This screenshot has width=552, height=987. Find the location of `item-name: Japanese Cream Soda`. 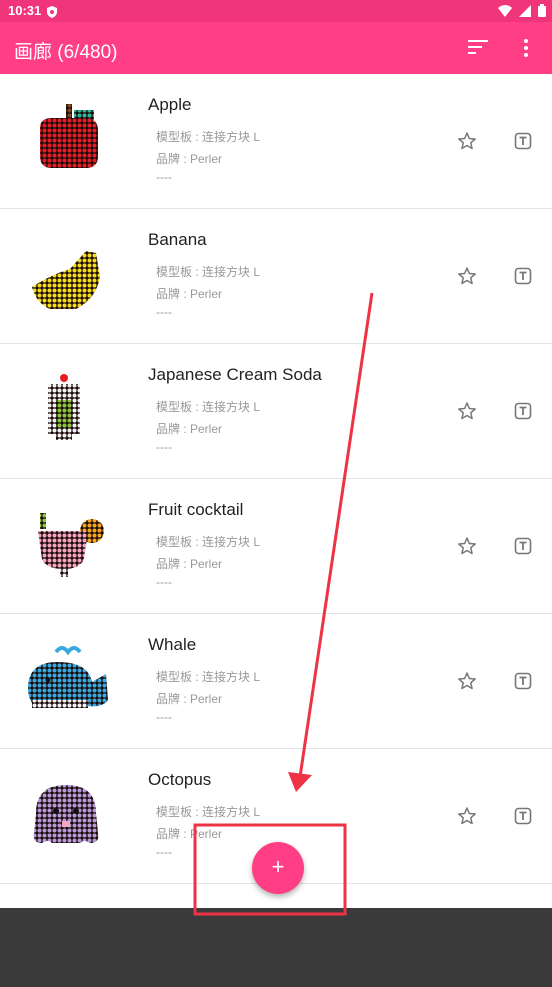

item-name: Japanese Cream Soda is located at coordinates (235, 374).